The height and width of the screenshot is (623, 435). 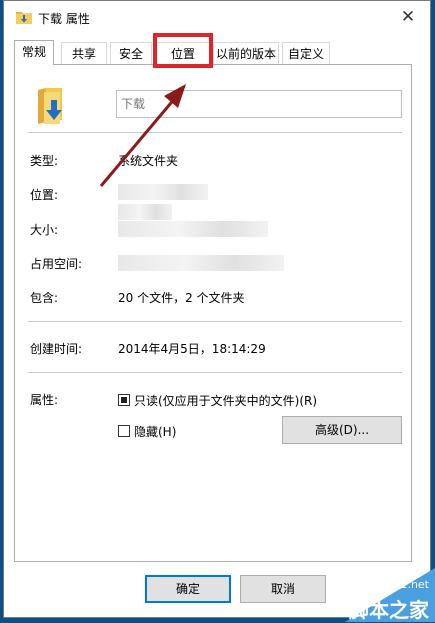 I want to click on watermark: jb51.net 脚本之家, so click(x=375, y=591).